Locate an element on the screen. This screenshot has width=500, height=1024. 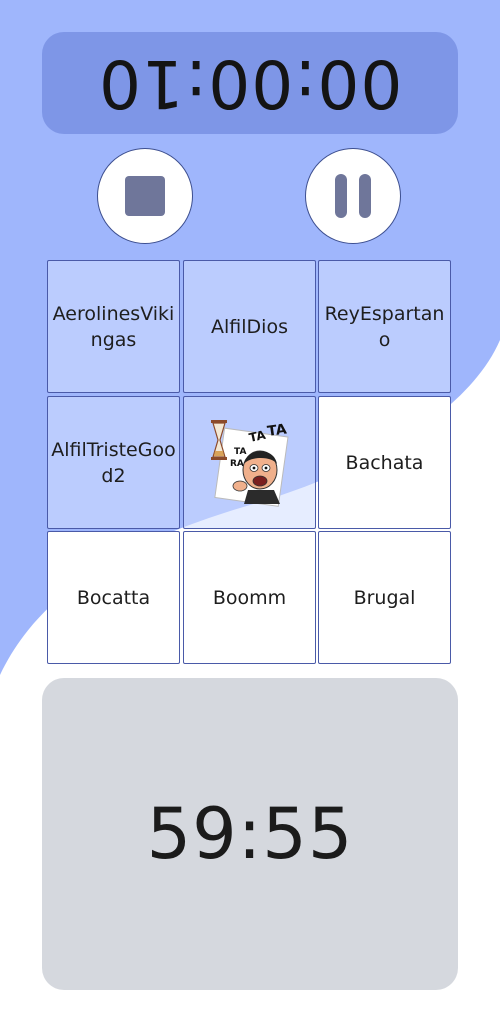
board-cell-4: AlfilTristeGood2 is located at coordinates (113, 462).